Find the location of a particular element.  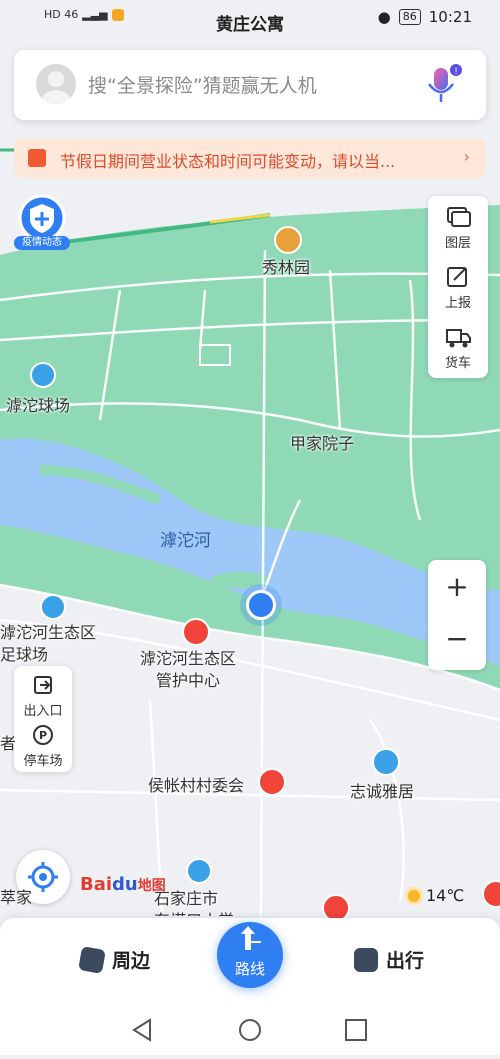

river-label: 滹沱河 is located at coordinates (185, 541).